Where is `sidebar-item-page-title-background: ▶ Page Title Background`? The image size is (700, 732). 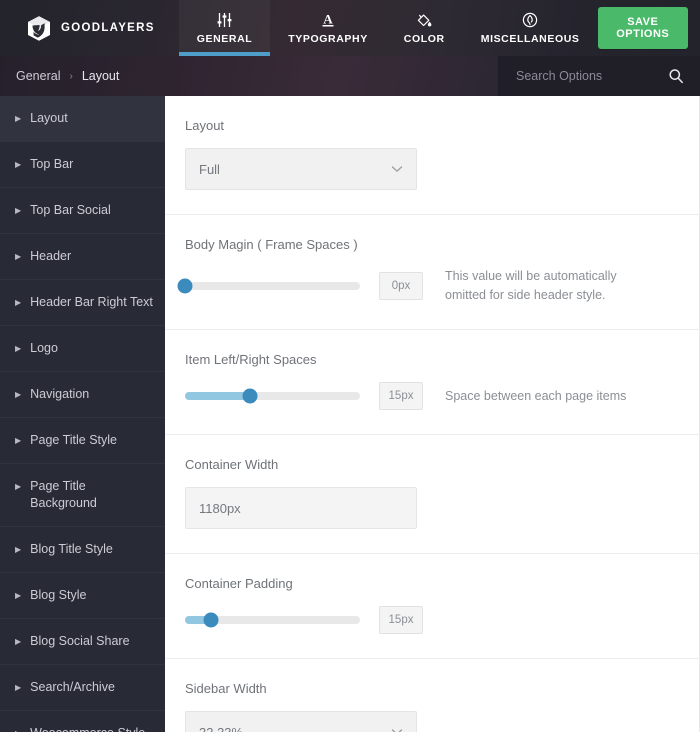 sidebar-item-page-title-background: ▶ Page Title Background is located at coordinates (82, 495).